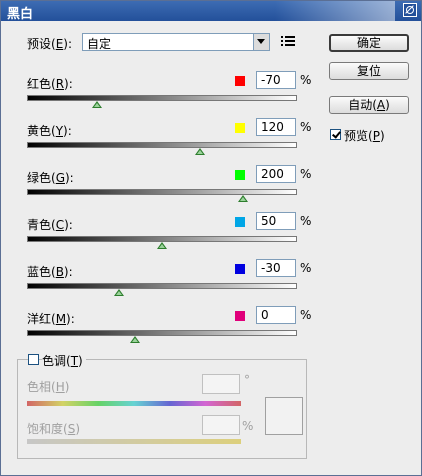 The image size is (422, 476). Describe the element at coordinates (247, 380) in the screenshot. I see `hue-unit: °` at that location.